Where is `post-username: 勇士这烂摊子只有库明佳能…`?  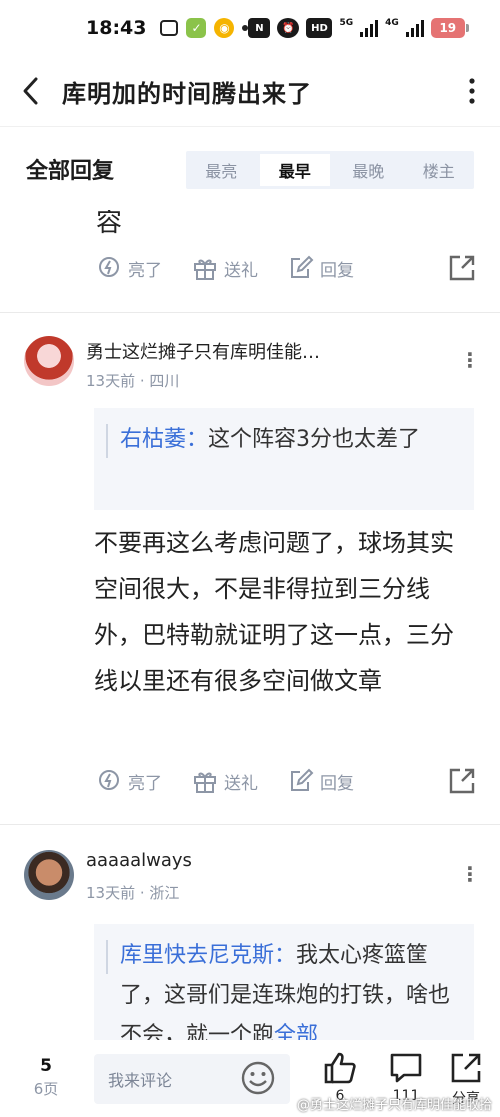 post-username: 勇士这烂摊子只有库明佳能… is located at coordinates (203, 351).